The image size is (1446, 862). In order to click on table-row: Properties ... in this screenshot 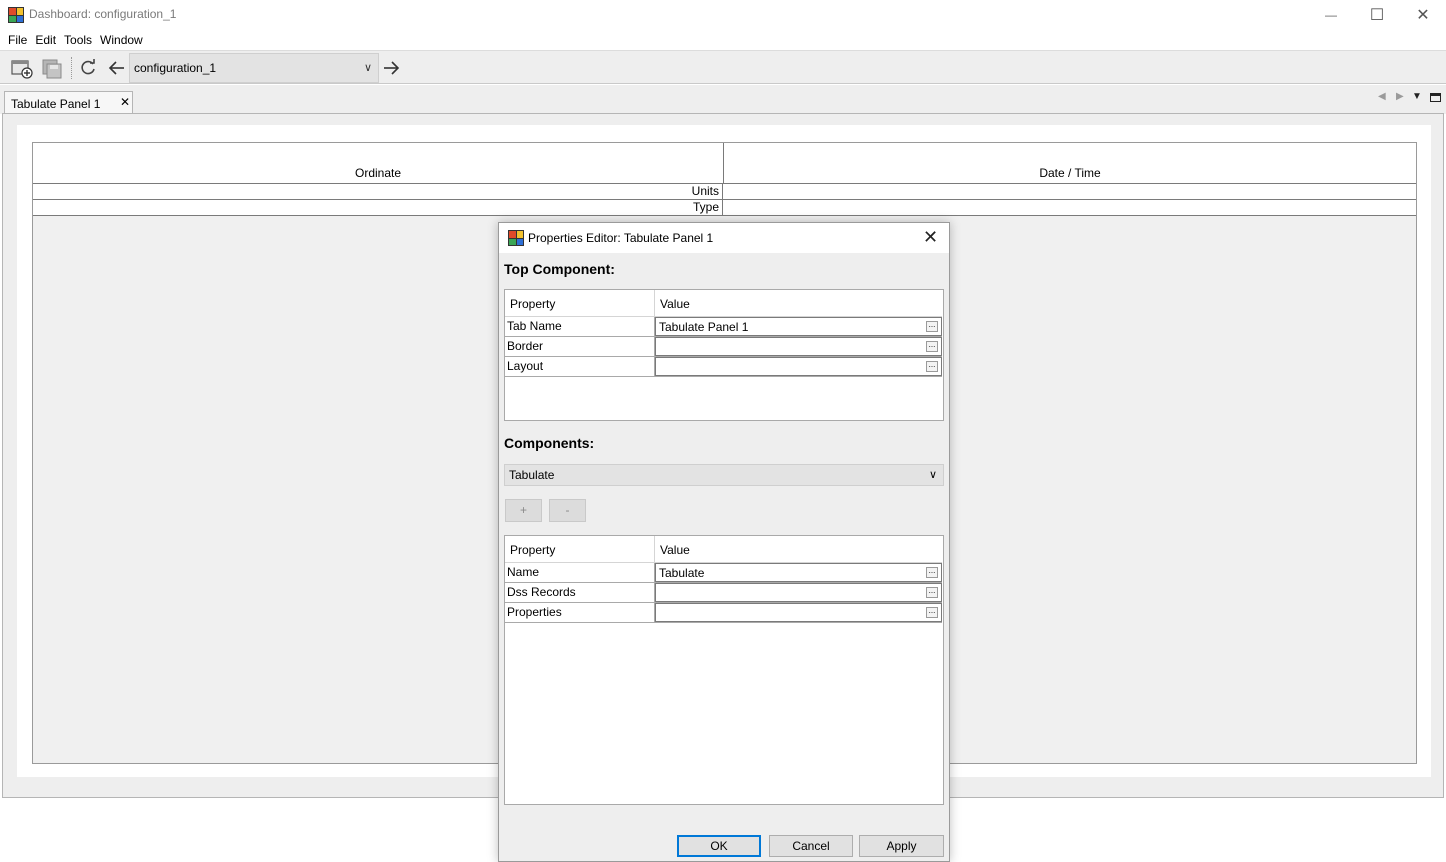, I will do `click(723, 613)`.